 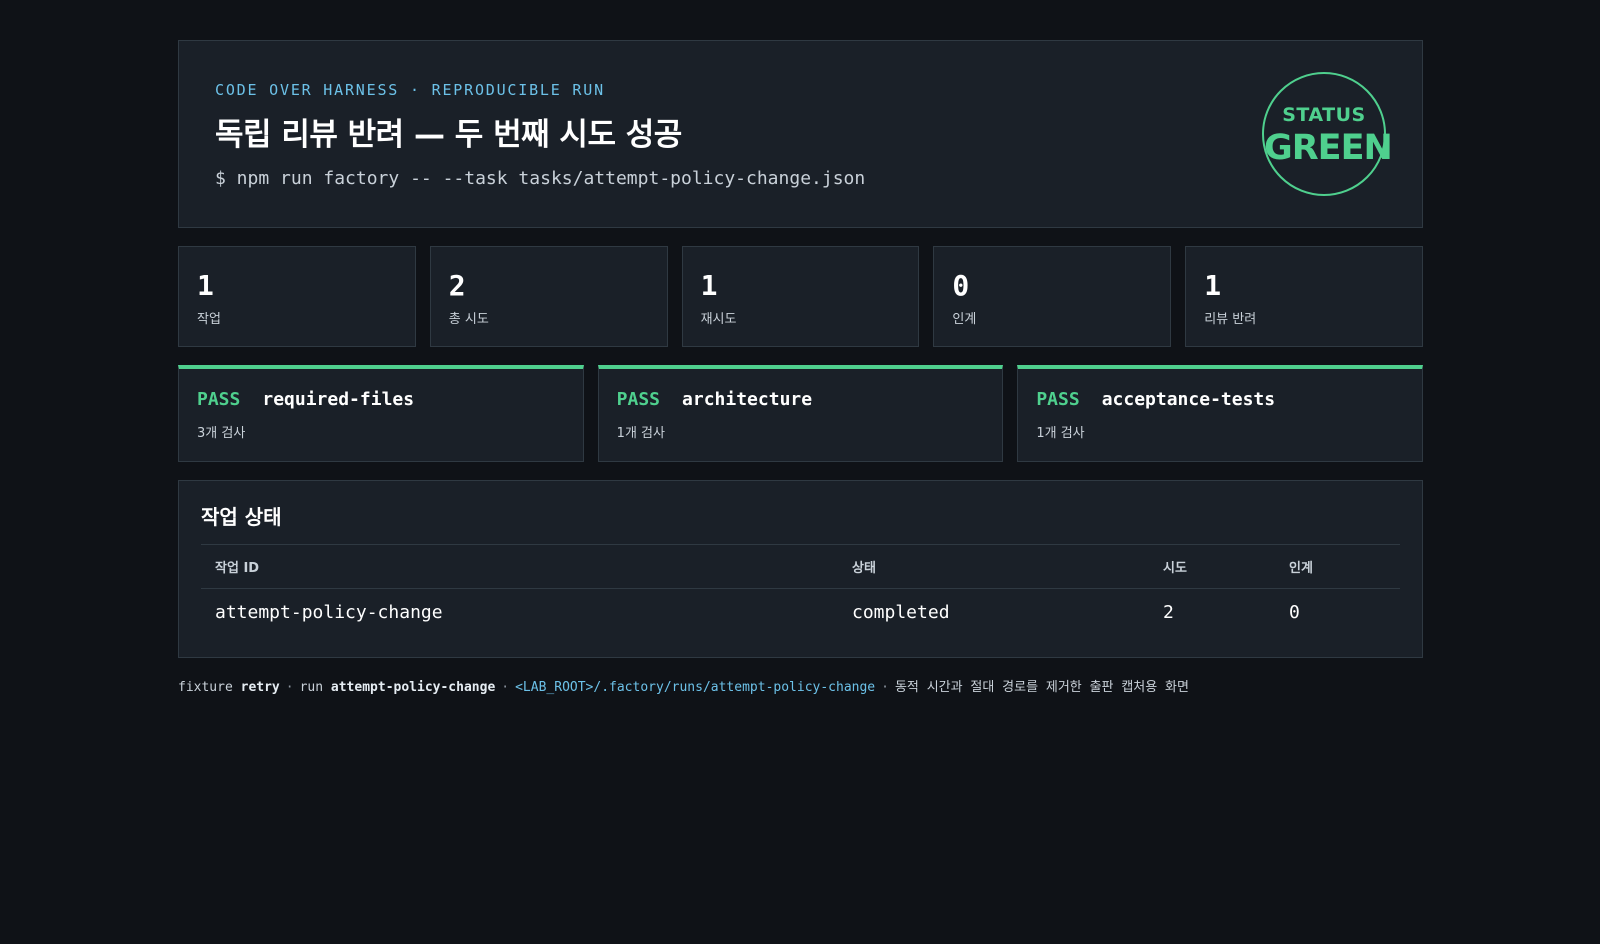 I want to click on stat-label: 리뷰 반려, so click(x=1230, y=319).